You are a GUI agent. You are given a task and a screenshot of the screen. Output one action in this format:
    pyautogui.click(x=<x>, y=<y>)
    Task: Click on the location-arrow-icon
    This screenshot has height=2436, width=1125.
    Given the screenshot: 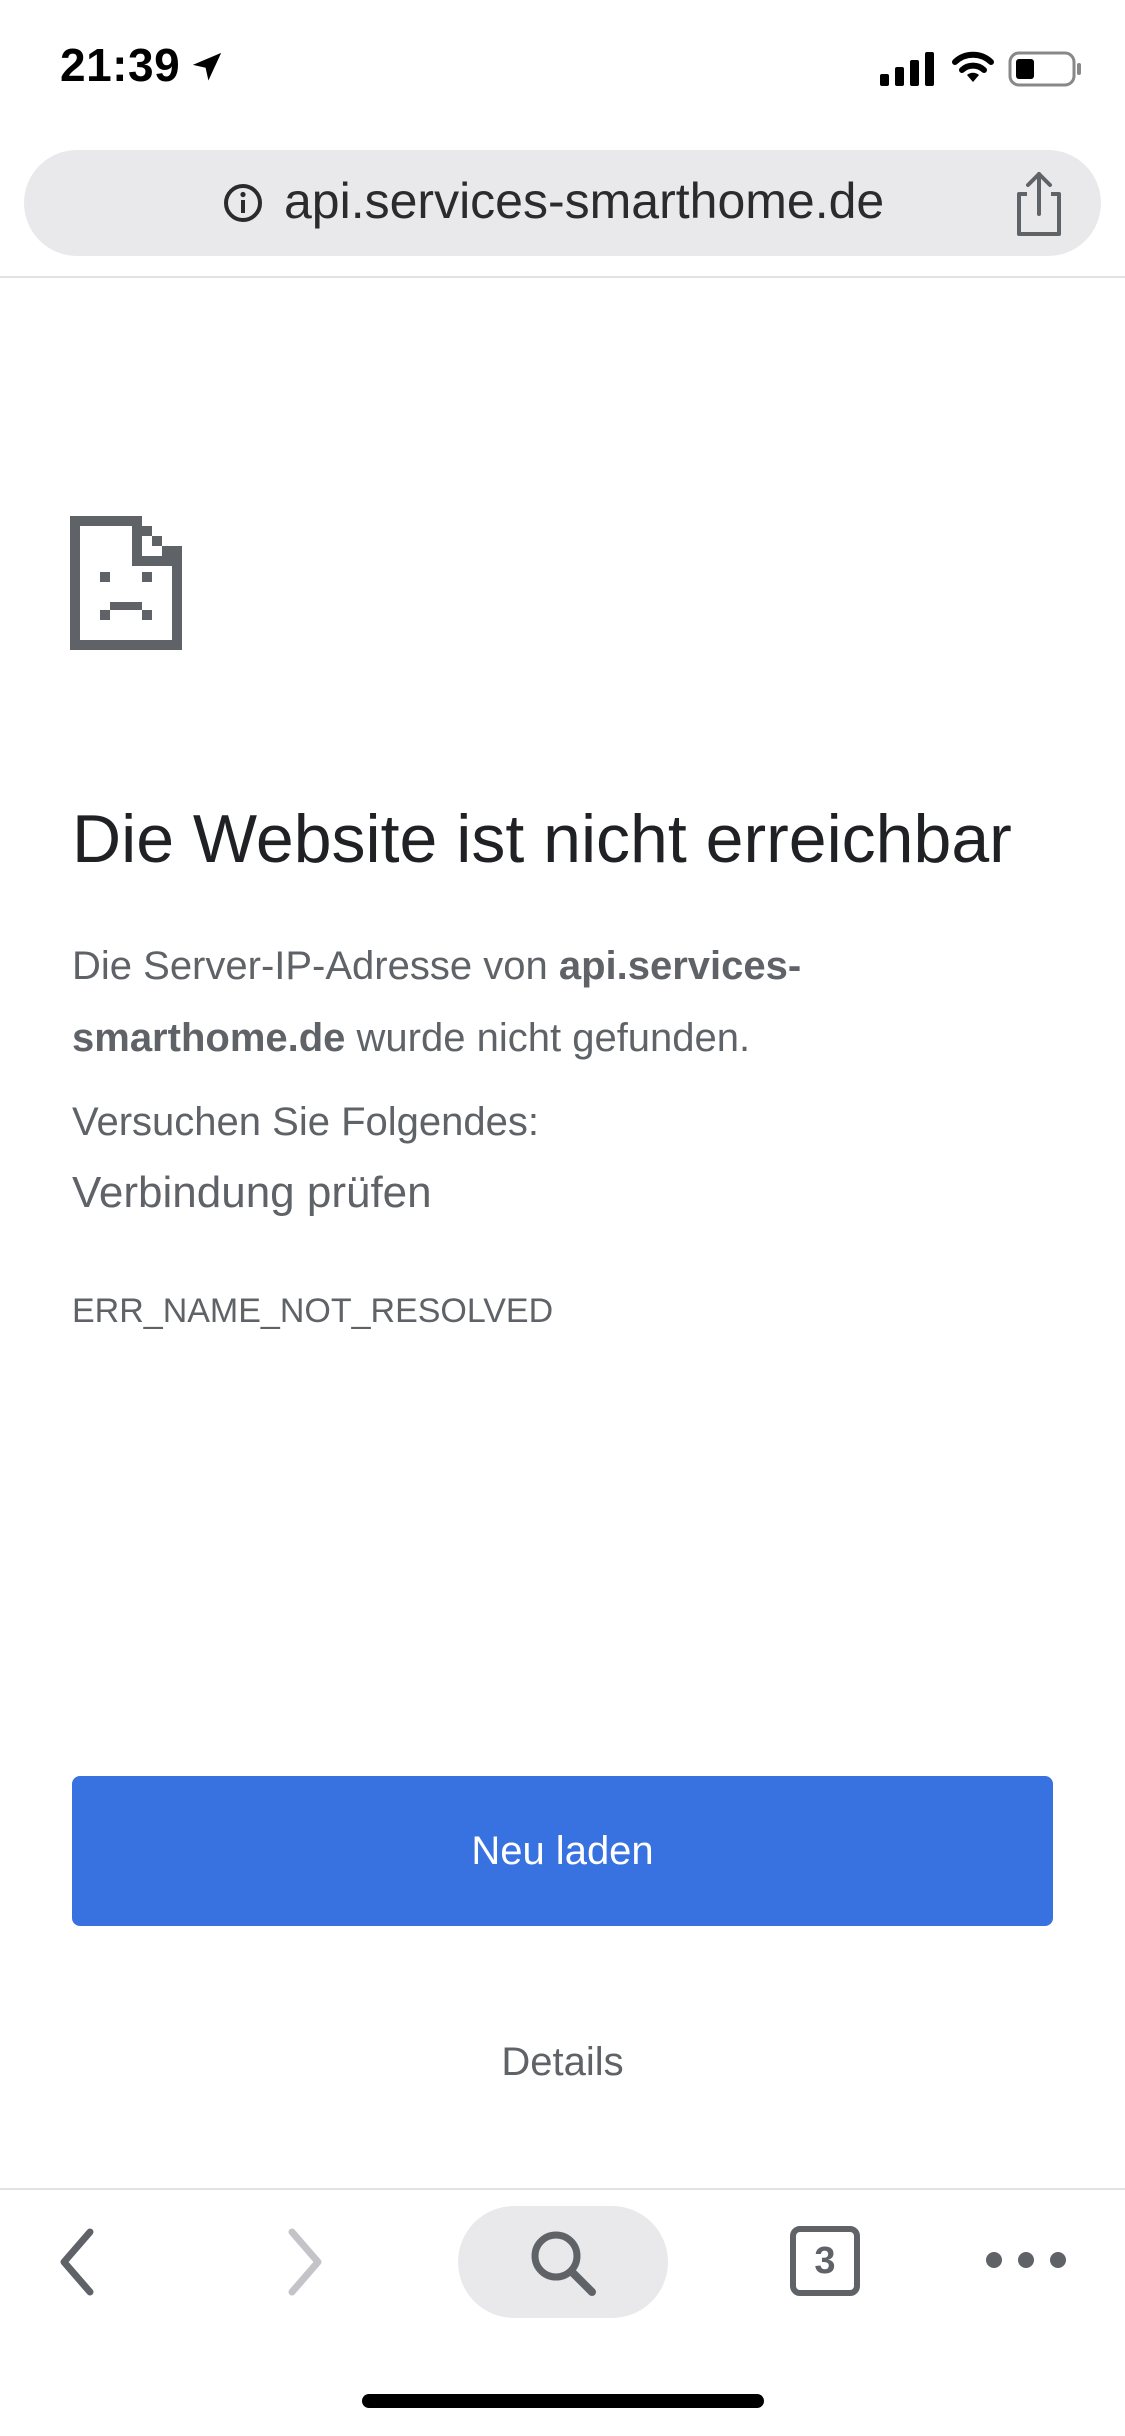 What is the action you would take?
    pyautogui.click(x=207, y=66)
    